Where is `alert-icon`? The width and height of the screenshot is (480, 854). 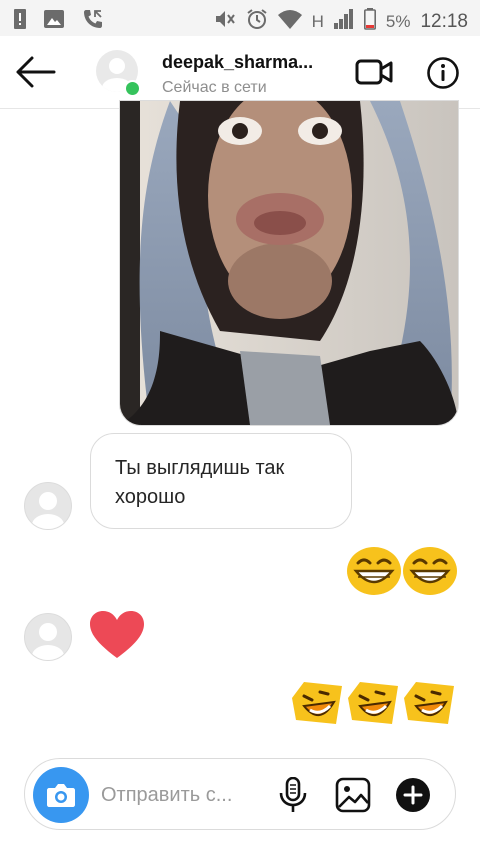 alert-icon is located at coordinates (20, 21).